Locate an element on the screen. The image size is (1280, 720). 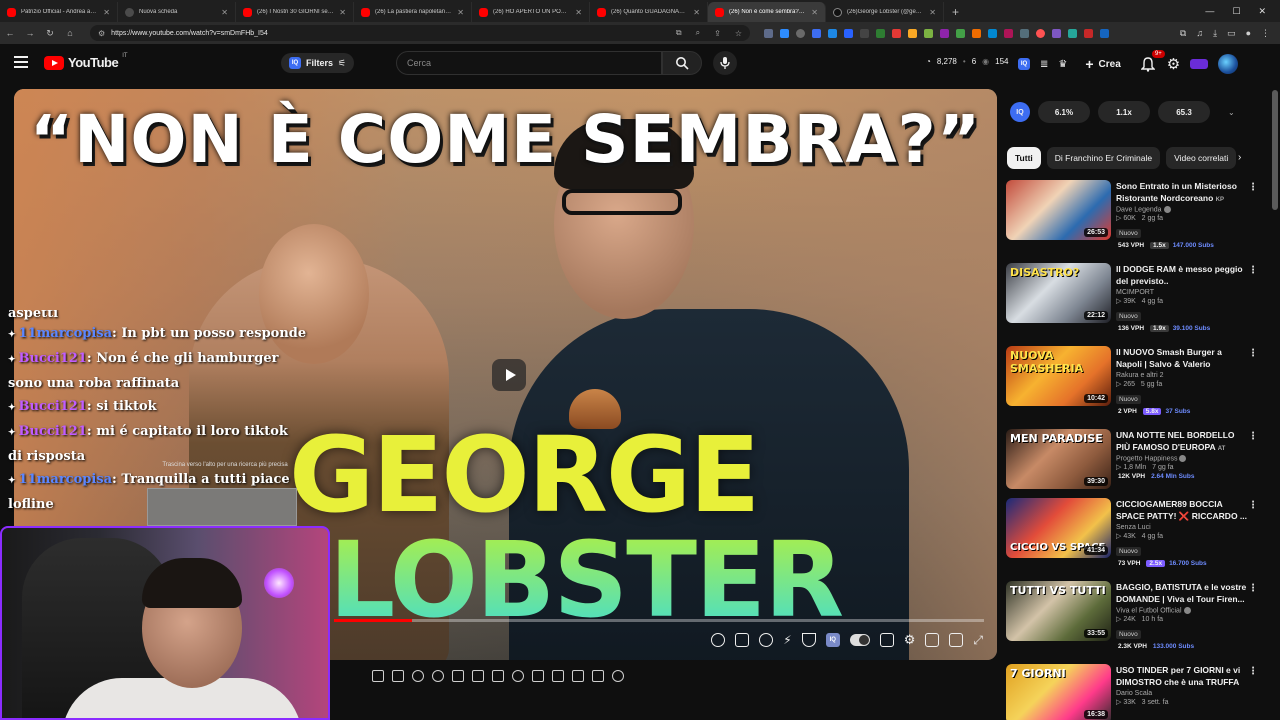
menu-dots-icon: ⋮ is located at coordinates (1265, 33).